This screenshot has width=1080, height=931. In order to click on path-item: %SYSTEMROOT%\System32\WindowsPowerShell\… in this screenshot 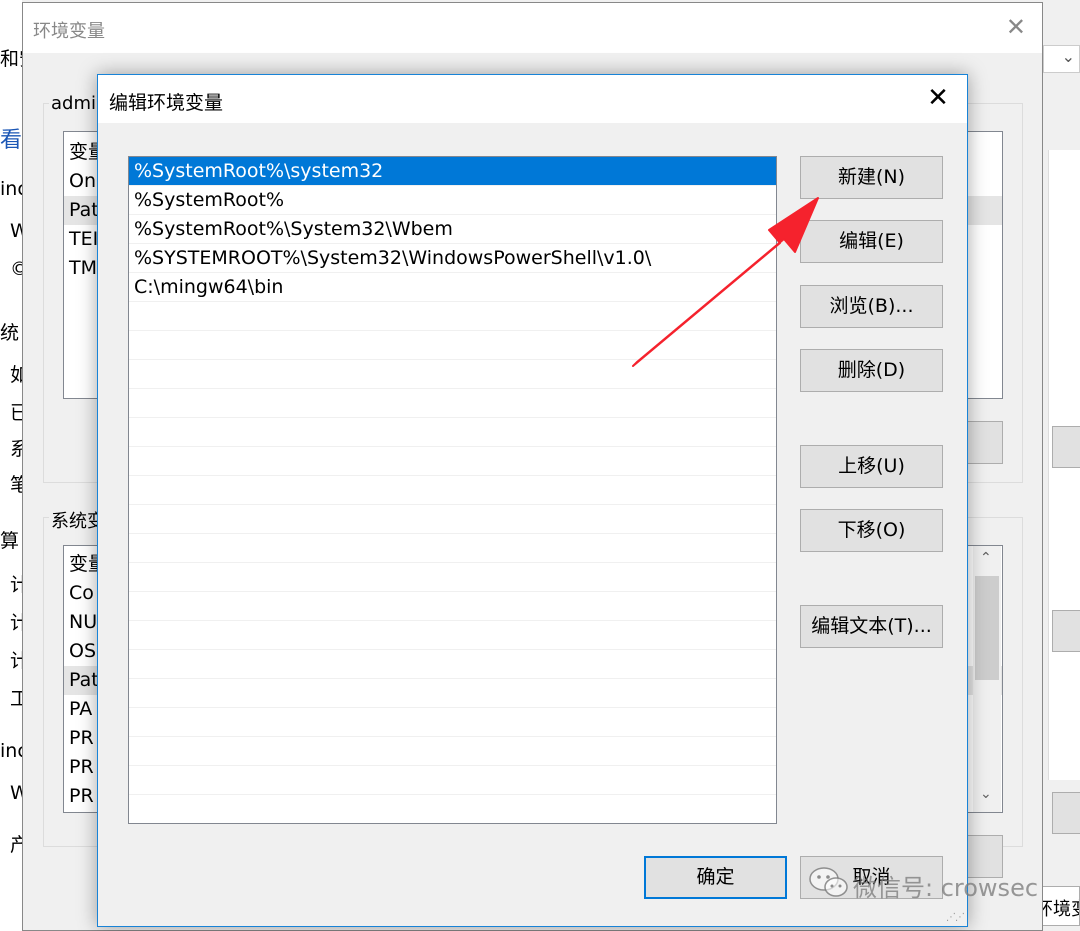, I will do `click(452, 258)`.